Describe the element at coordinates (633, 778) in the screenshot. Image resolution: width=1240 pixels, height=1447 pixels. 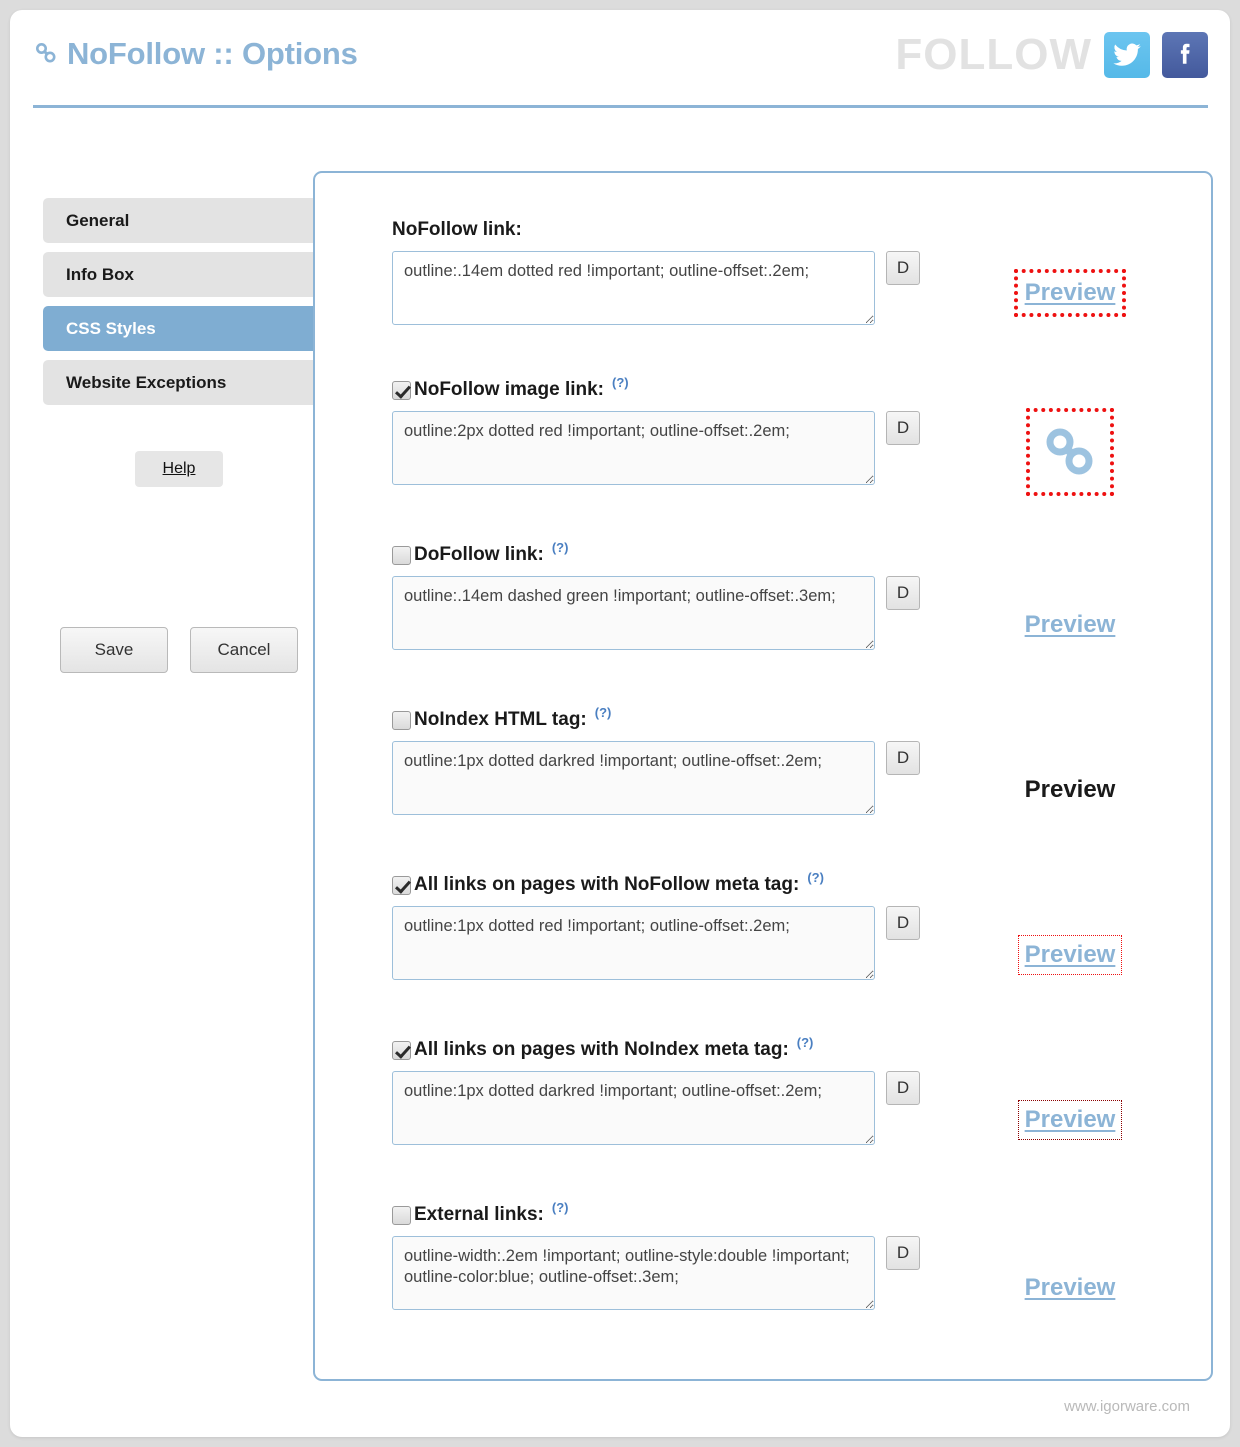
I see `css-input-noindex-html-tag` at that location.